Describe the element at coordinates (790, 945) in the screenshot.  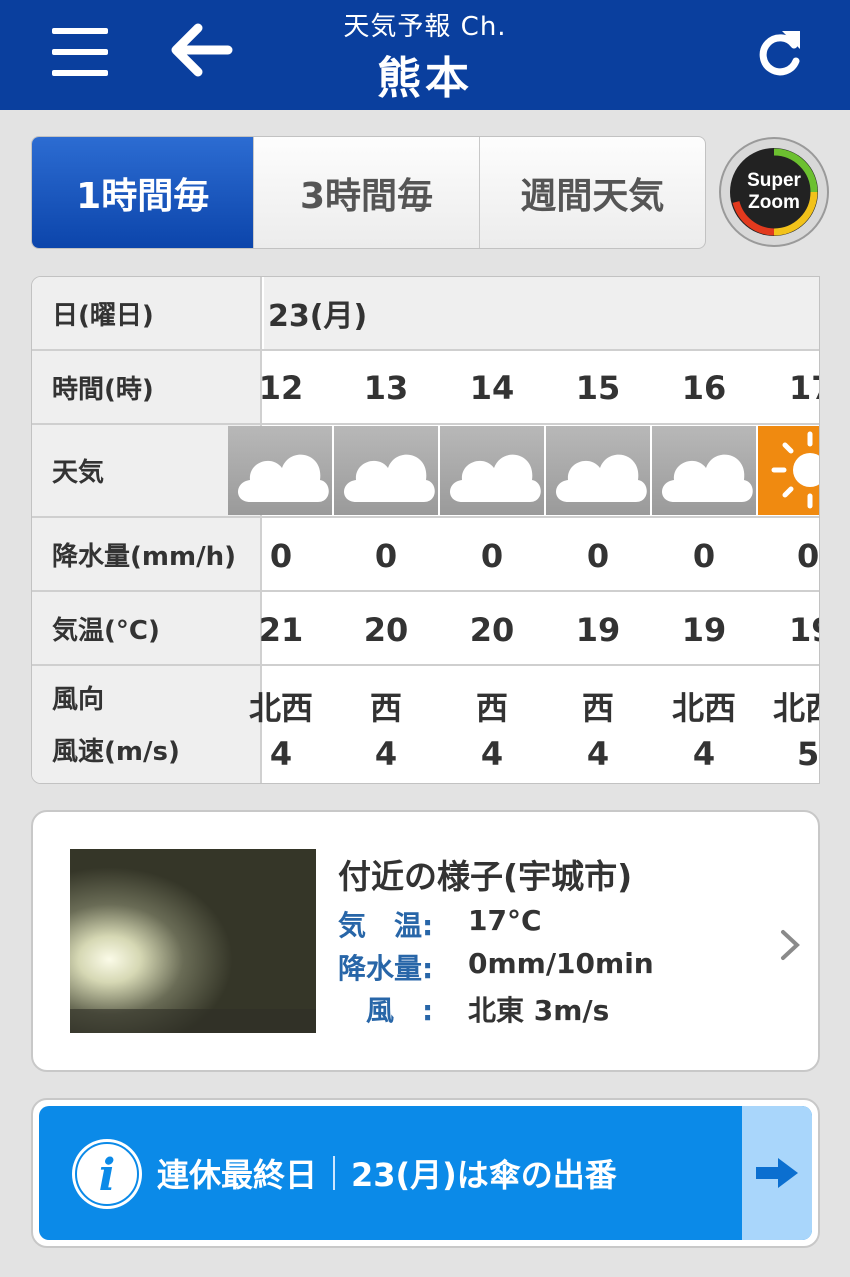
I see `chevron-right-icon` at that location.